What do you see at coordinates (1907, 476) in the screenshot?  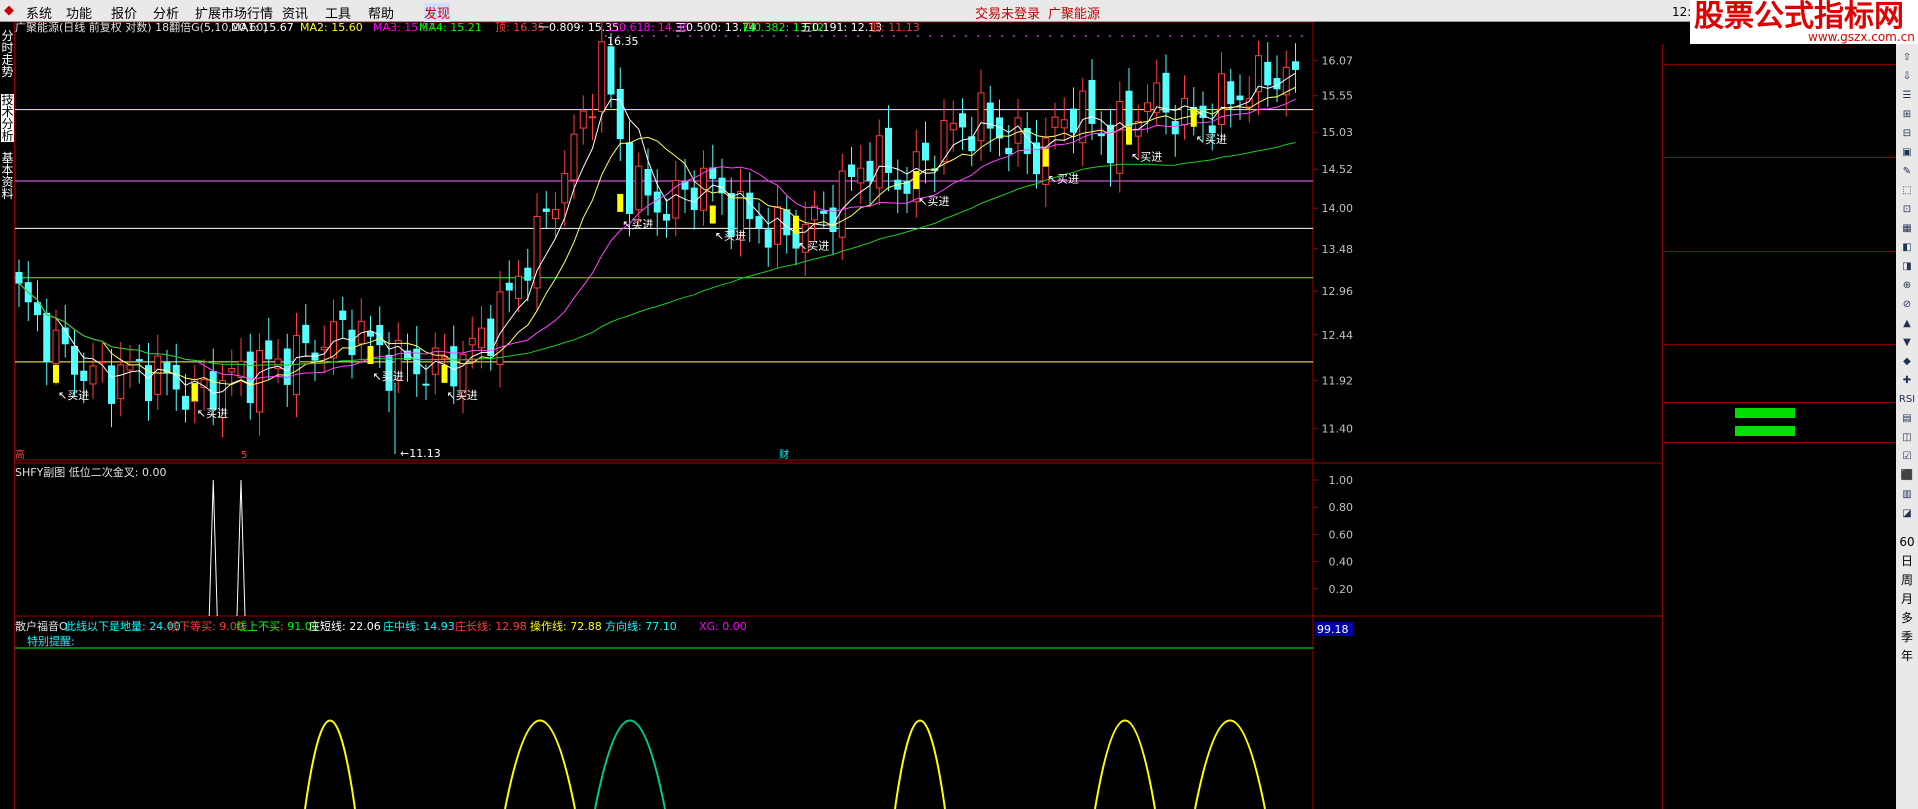 I see `toolbar-icon: ⬛` at bounding box center [1907, 476].